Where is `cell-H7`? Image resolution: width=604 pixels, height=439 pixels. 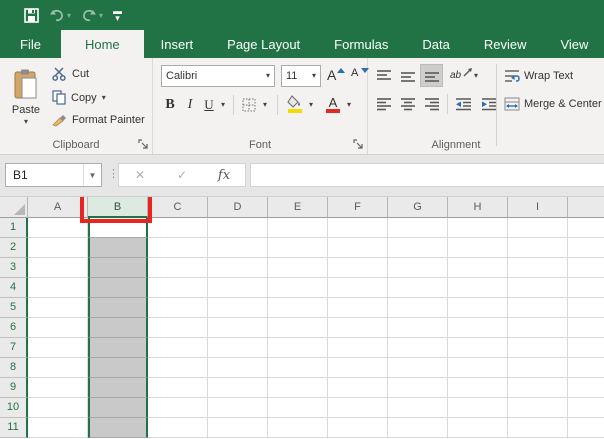
cell-H7 is located at coordinates (478, 348).